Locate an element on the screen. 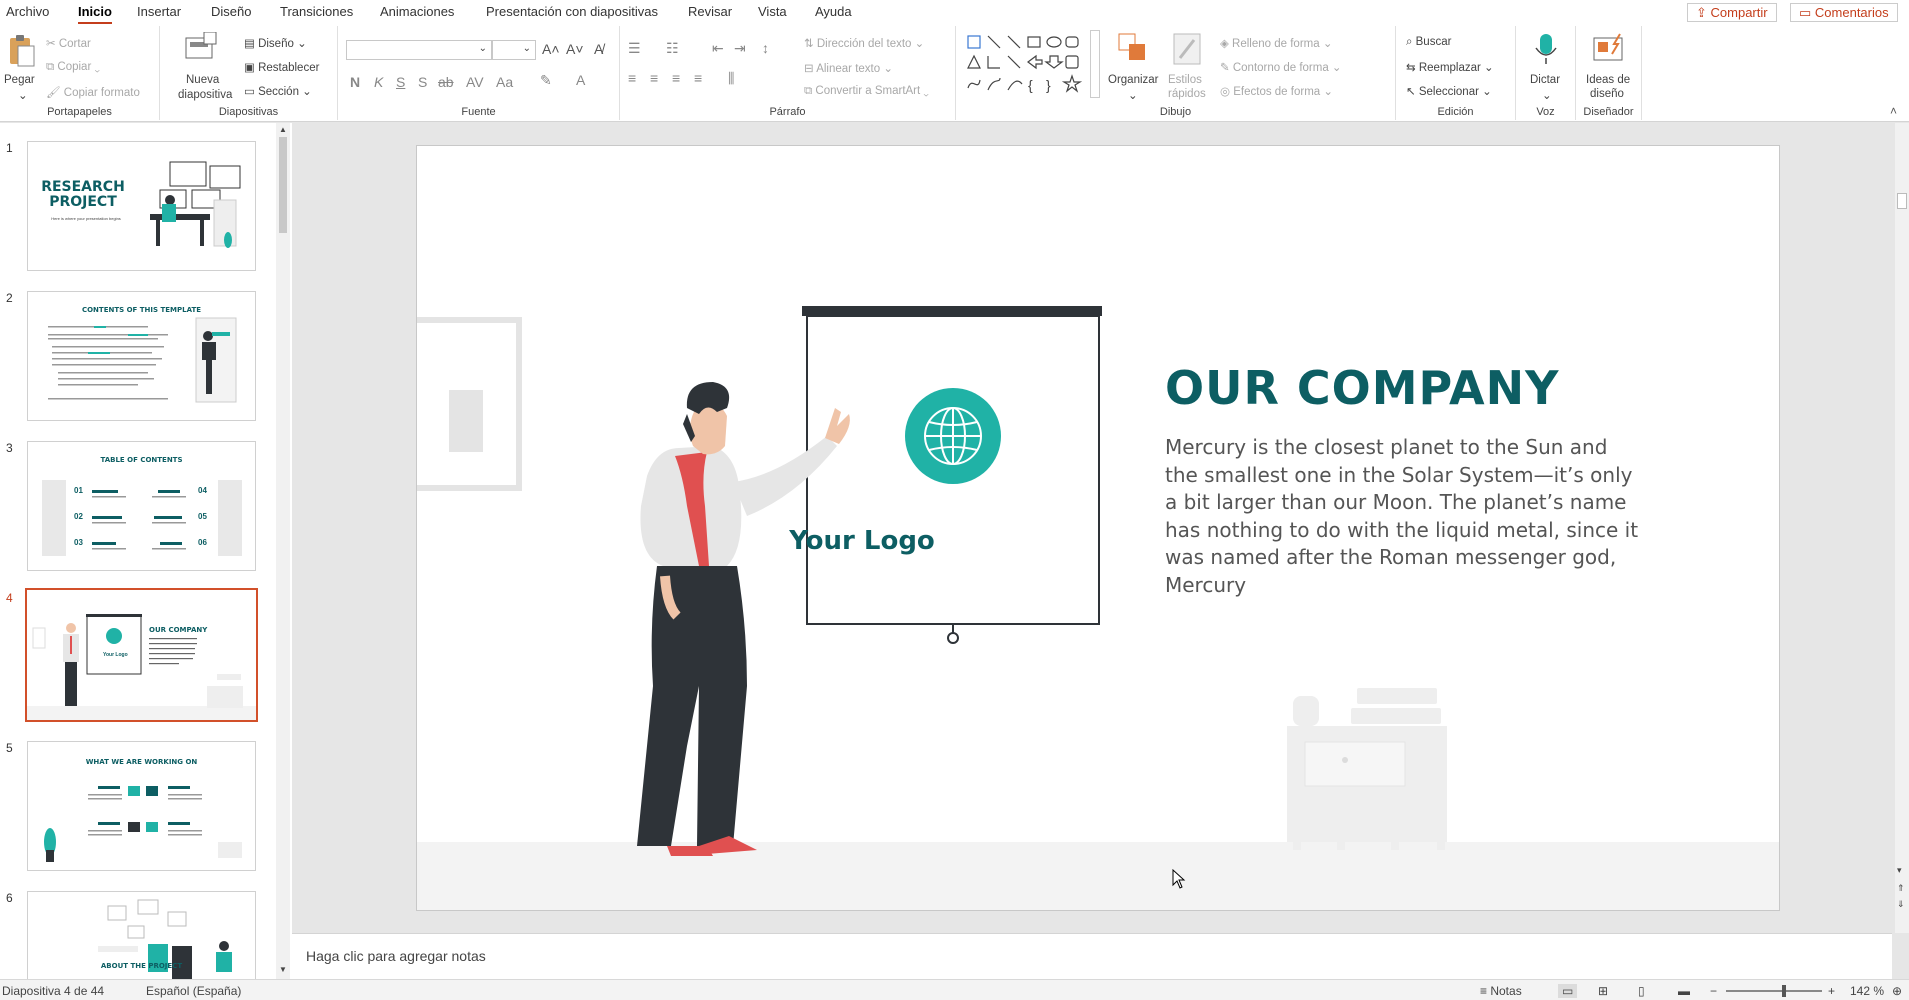  new-slide-button: Nueva diapositiva is located at coordinates (200, 68).